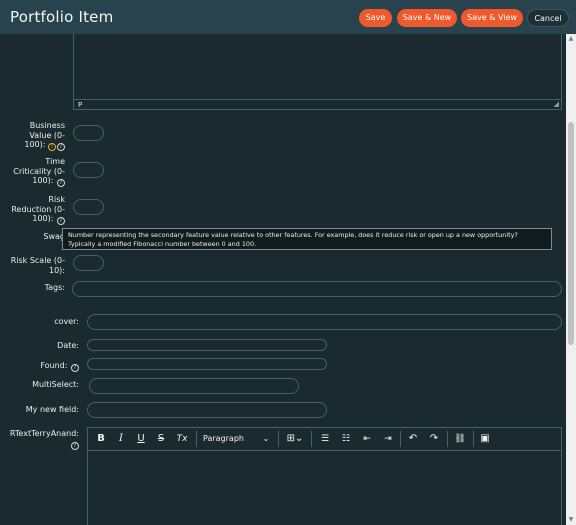 The height and width of the screenshot is (525, 576). I want to click on save-button: Save, so click(375, 18).